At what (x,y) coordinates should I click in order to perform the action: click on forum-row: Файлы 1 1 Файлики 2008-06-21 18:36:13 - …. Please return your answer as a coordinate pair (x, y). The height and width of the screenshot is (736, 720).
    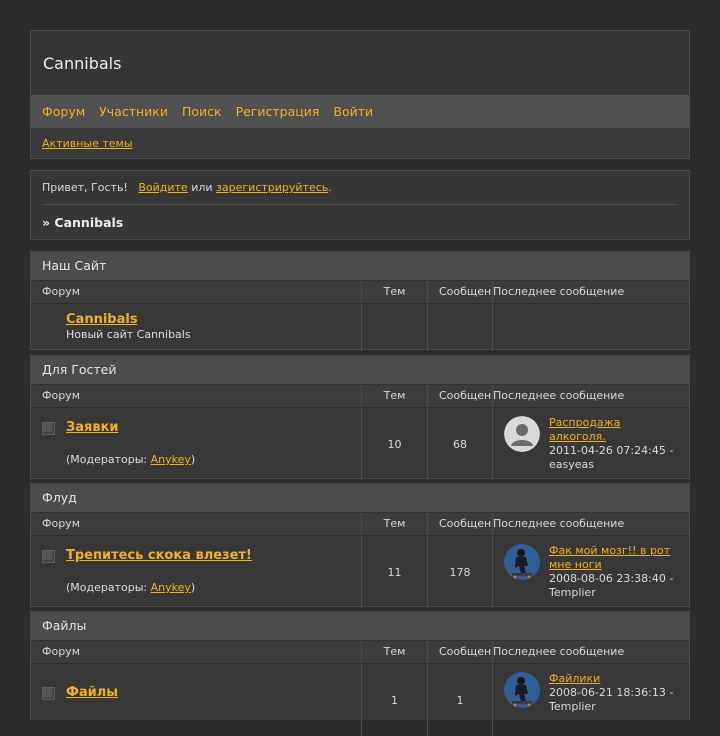
    Looking at the image, I should click on (360, 699).